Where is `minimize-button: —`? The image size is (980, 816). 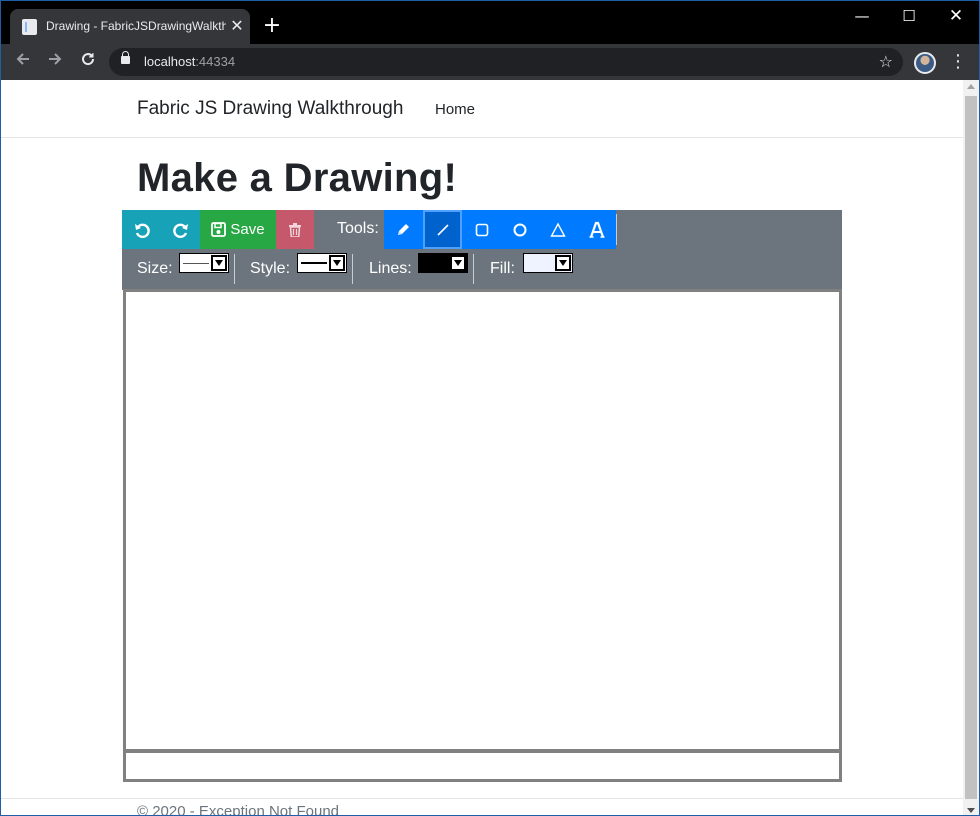
minimize-button: — is located at coordinates (862, 17).